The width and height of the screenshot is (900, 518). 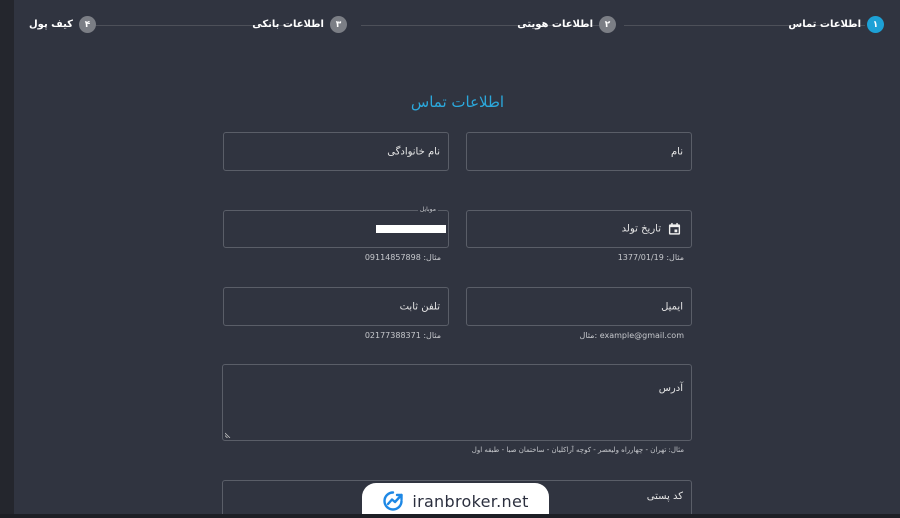 I want to click on iranbroker-watermark: iranbroker.net, so click(x=455, y=500).